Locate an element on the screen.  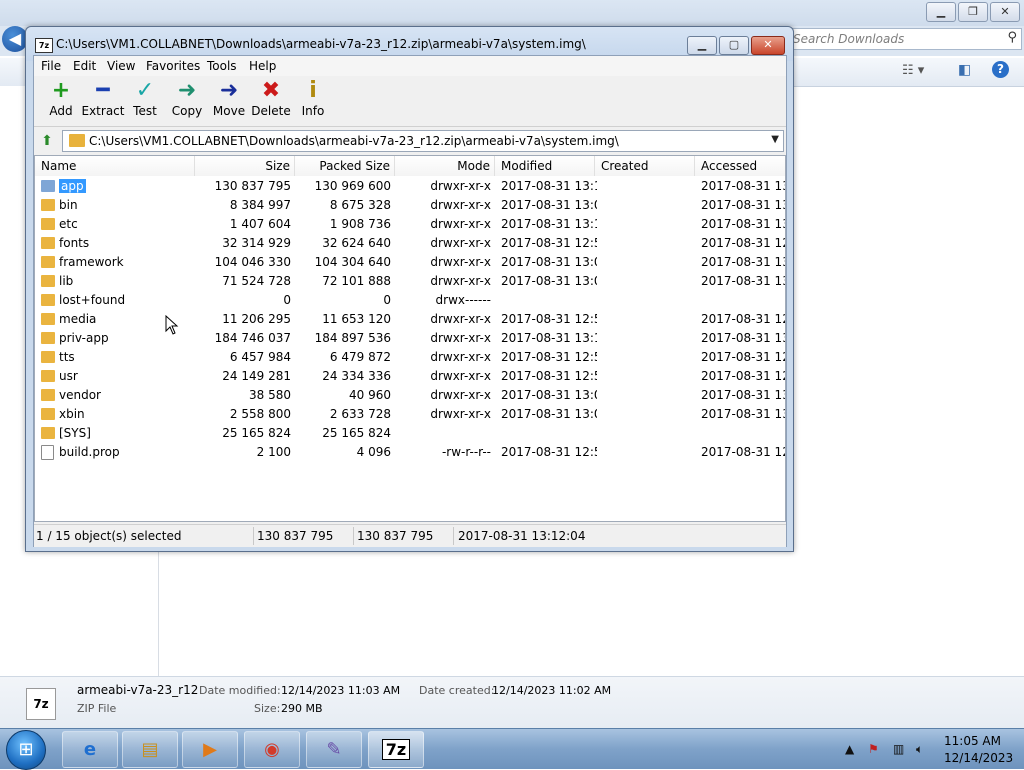
status-selection: 1 / 15 object(s) selected is located at coordinates (109, 536).